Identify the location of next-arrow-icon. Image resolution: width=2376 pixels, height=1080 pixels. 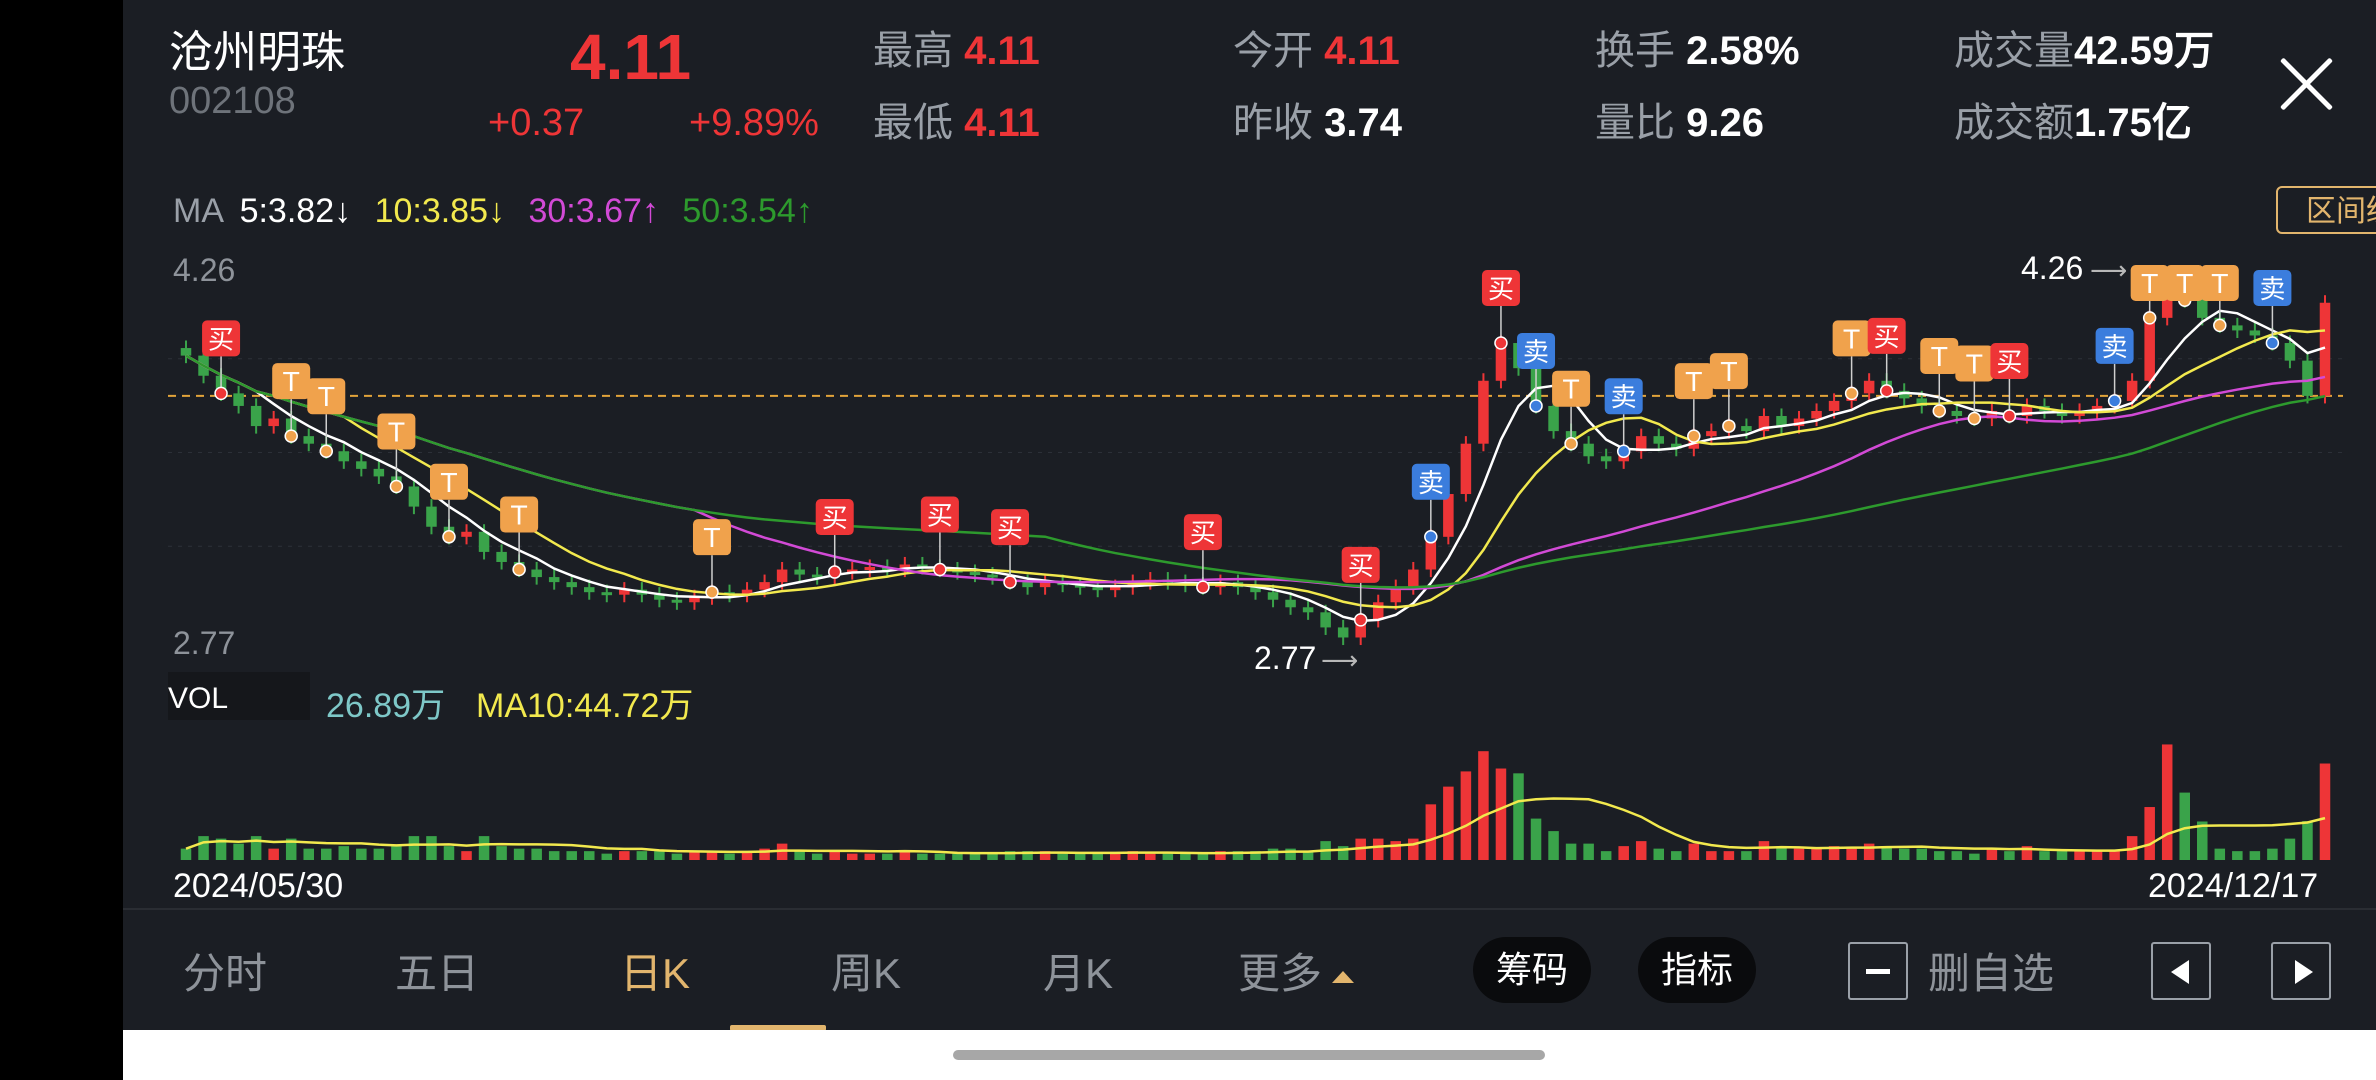
(2301, 971).